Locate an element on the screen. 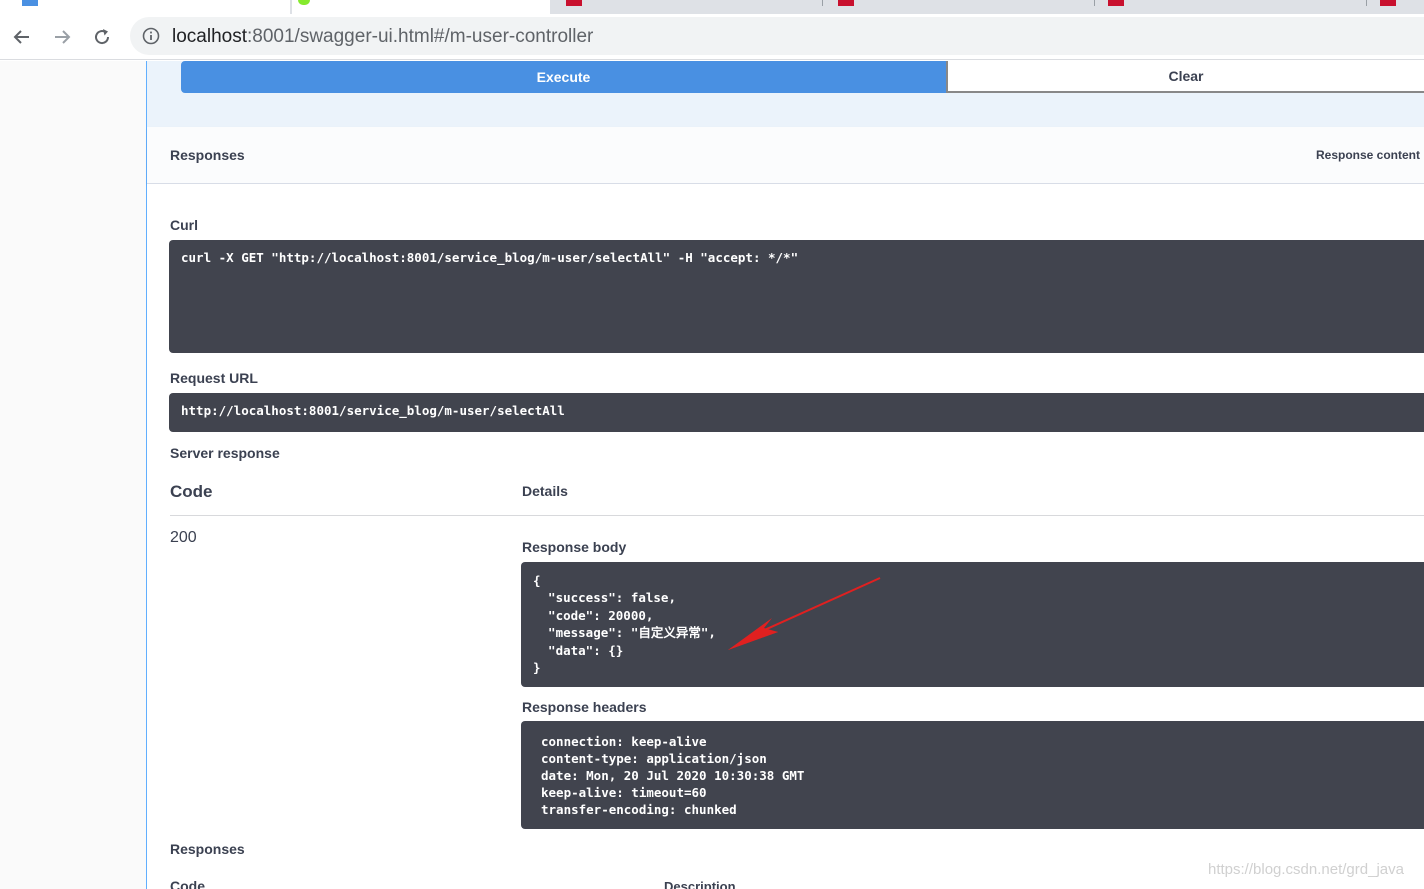  forward-button is located at coordinates (62, 37).